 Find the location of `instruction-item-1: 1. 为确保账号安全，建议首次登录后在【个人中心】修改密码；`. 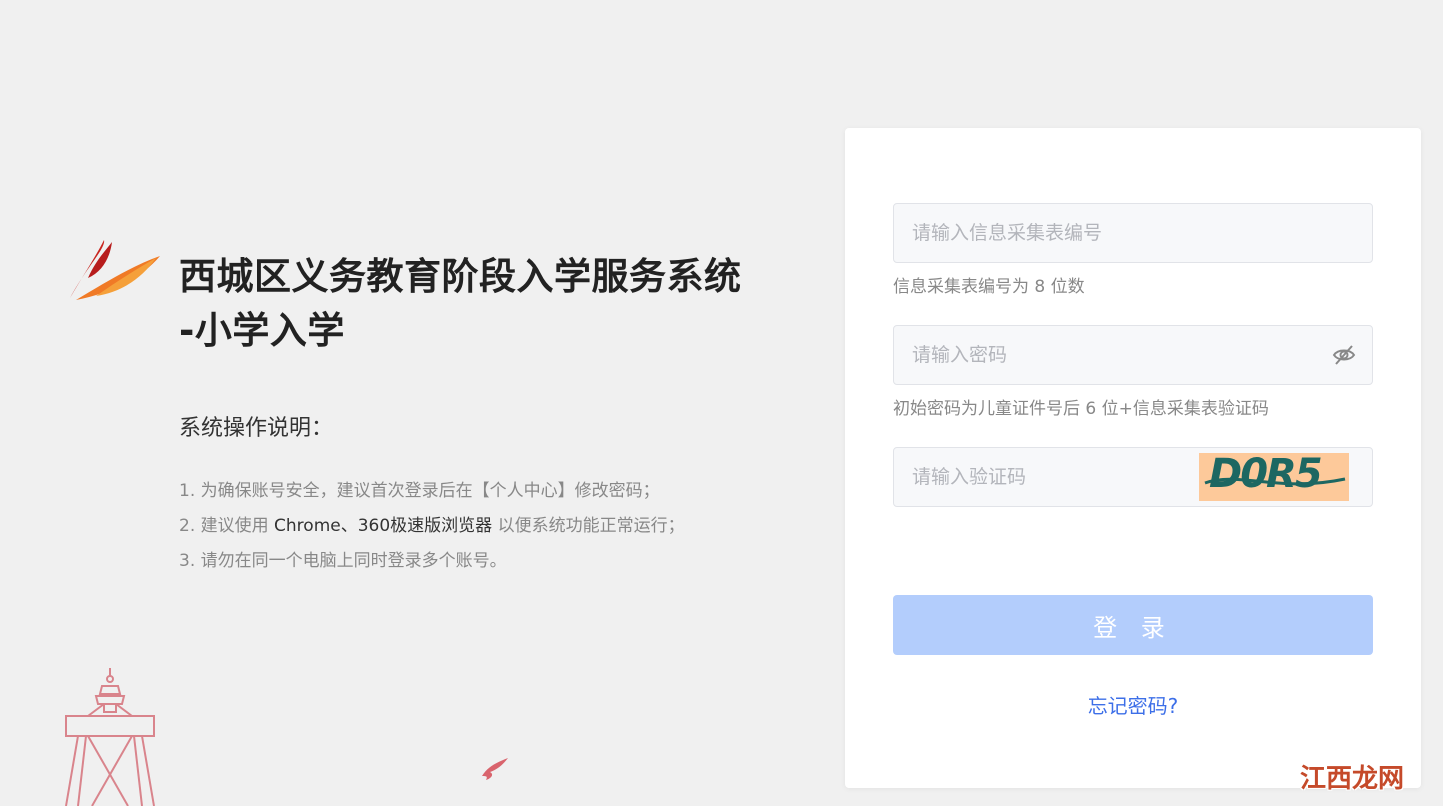

instruction-item-1: 1. 为确保账号安全，建议首次登录后在【个人中心】修改密码； is located at coordinates (419, 491).